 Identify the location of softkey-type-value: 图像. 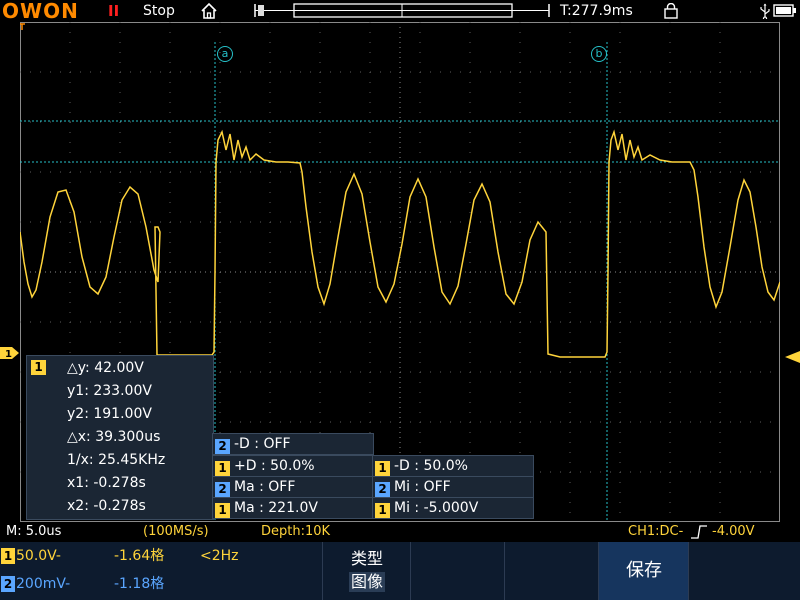
(366, 582).